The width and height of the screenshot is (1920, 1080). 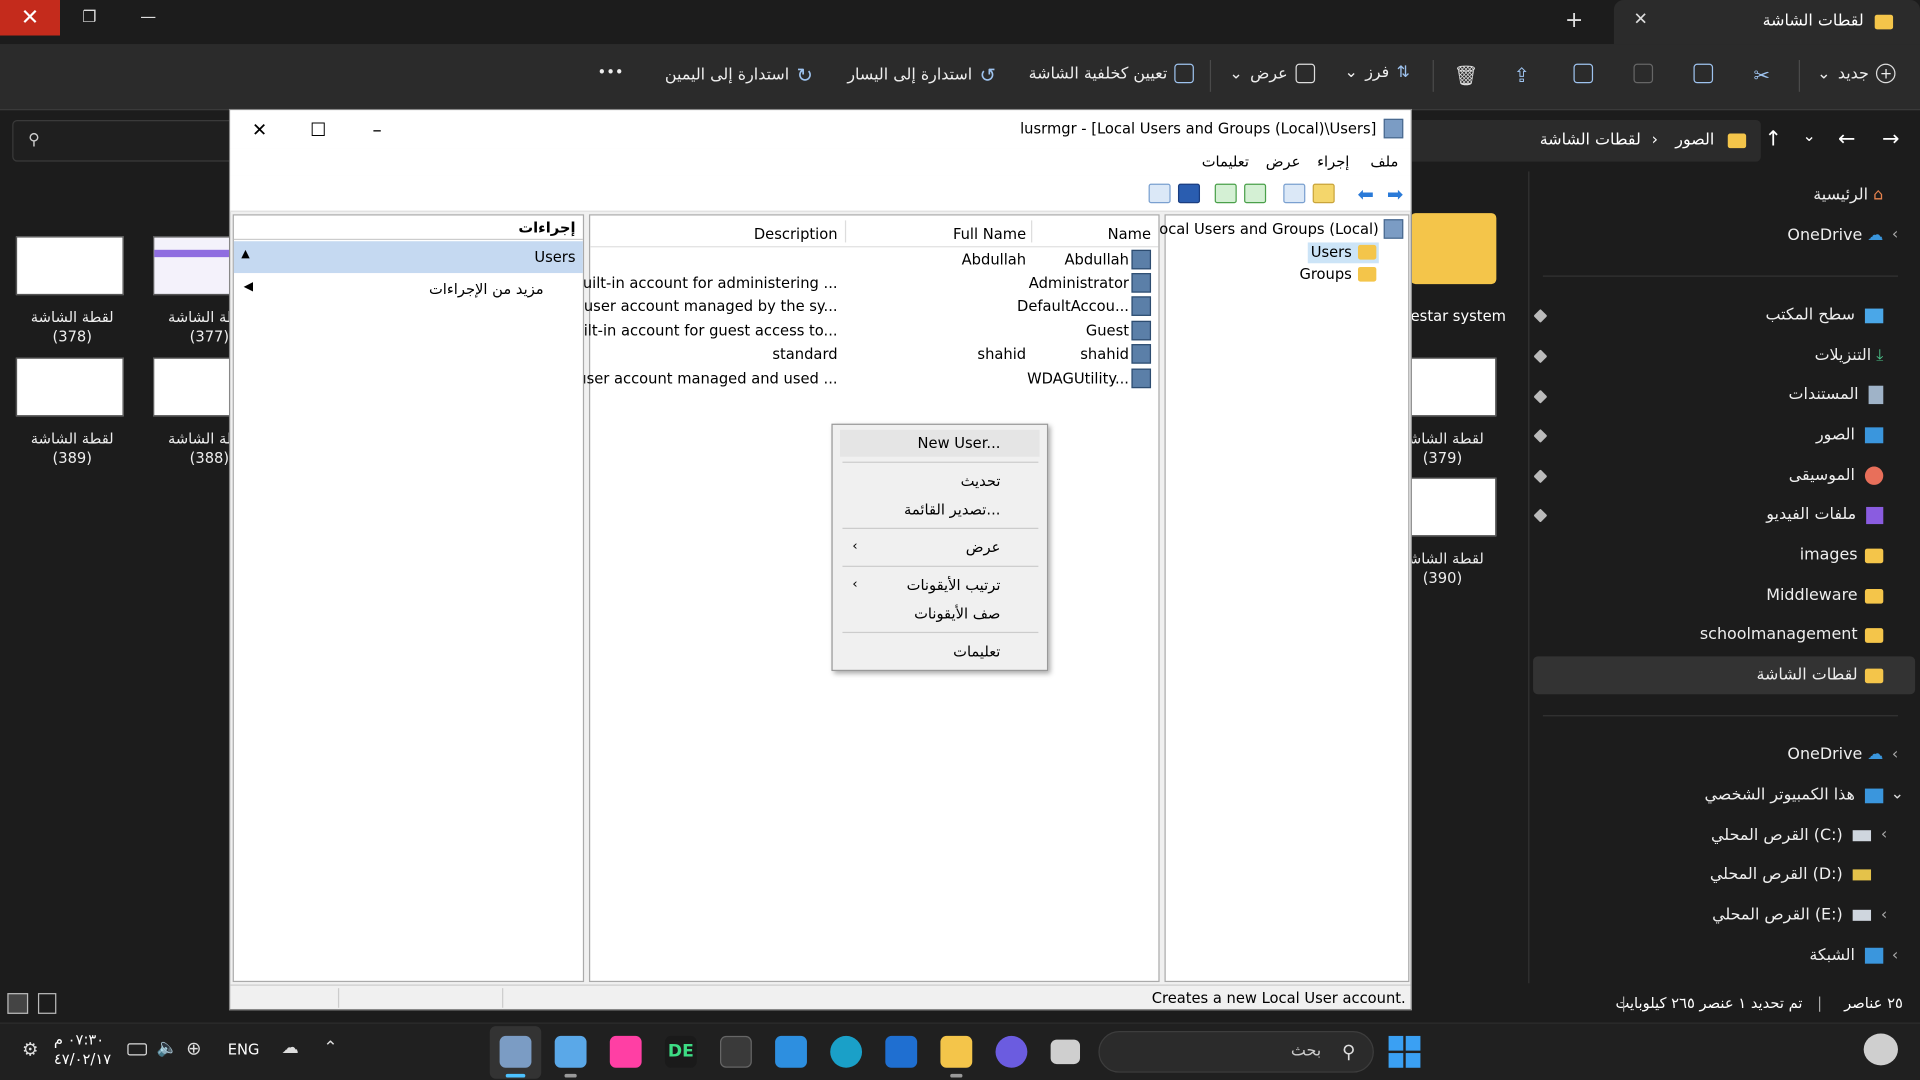 What do you see at coordinates (901, 1051) in the screenshot?
I see `store-icon` at bounding box center [901, 1051].